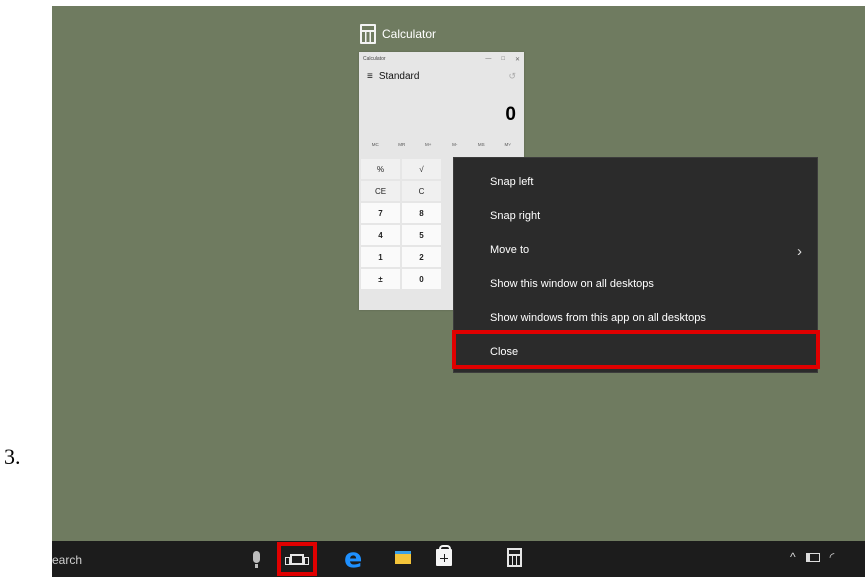 This screenshot has width=865, height=577. I want to click on calculator-display: 0, so click(510, 114).